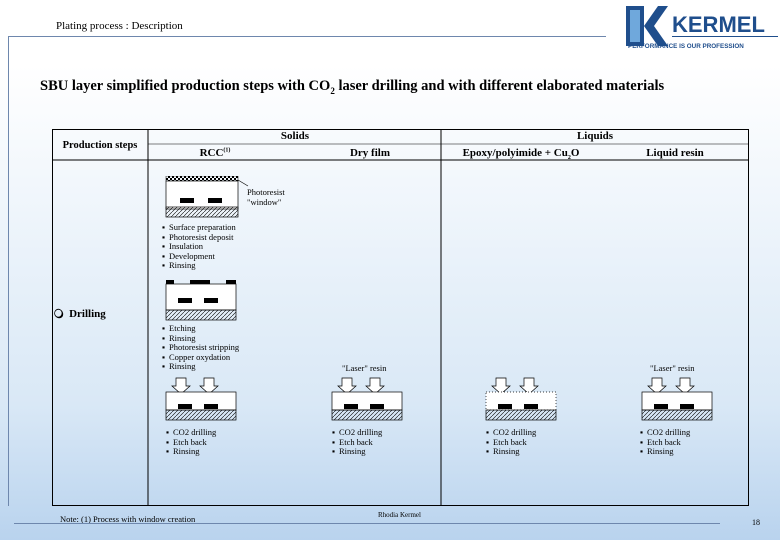  What do you see at coordinates (511, 442) in the screenshot?
I see `drill-steps-epoxy: CO2 drilling Etch back Rinsing` at bounding box center [511, 442].